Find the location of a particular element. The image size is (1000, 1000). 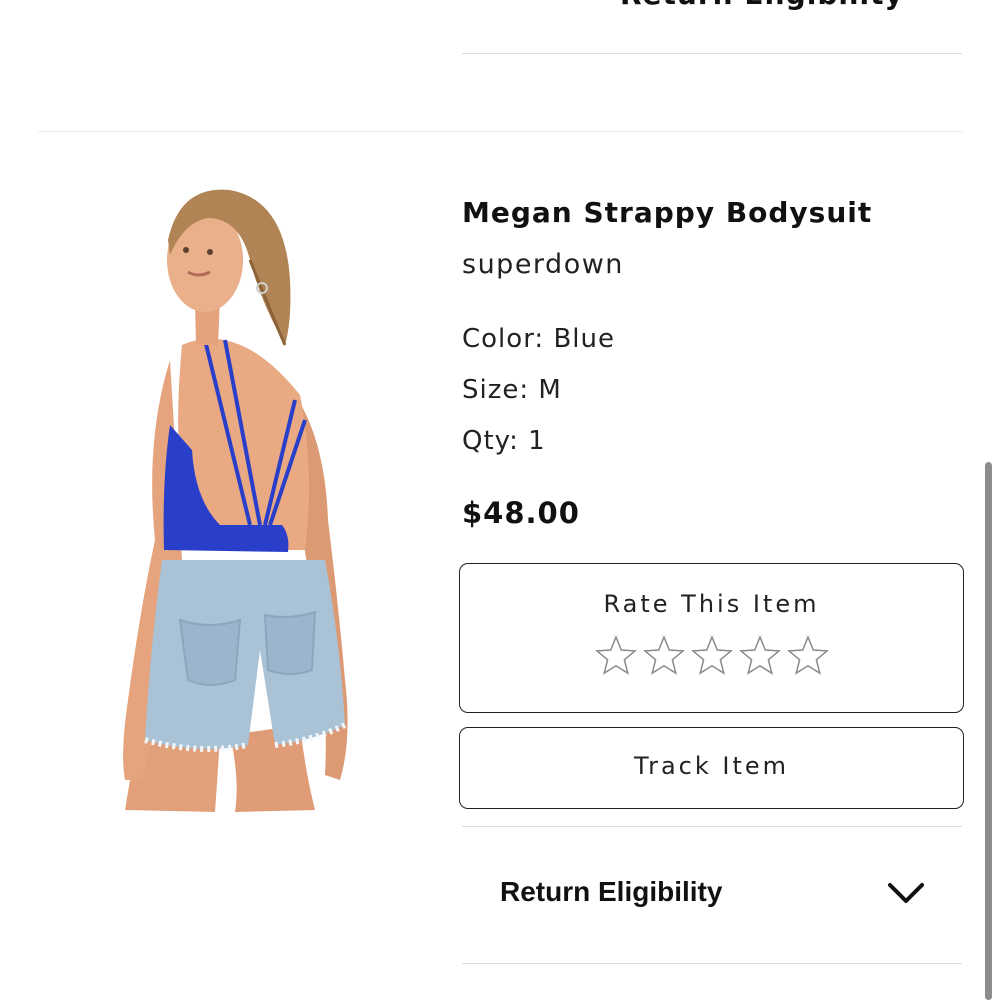

product-name: Megan Strappy Bodysuit is located at coordinates (667, 212).